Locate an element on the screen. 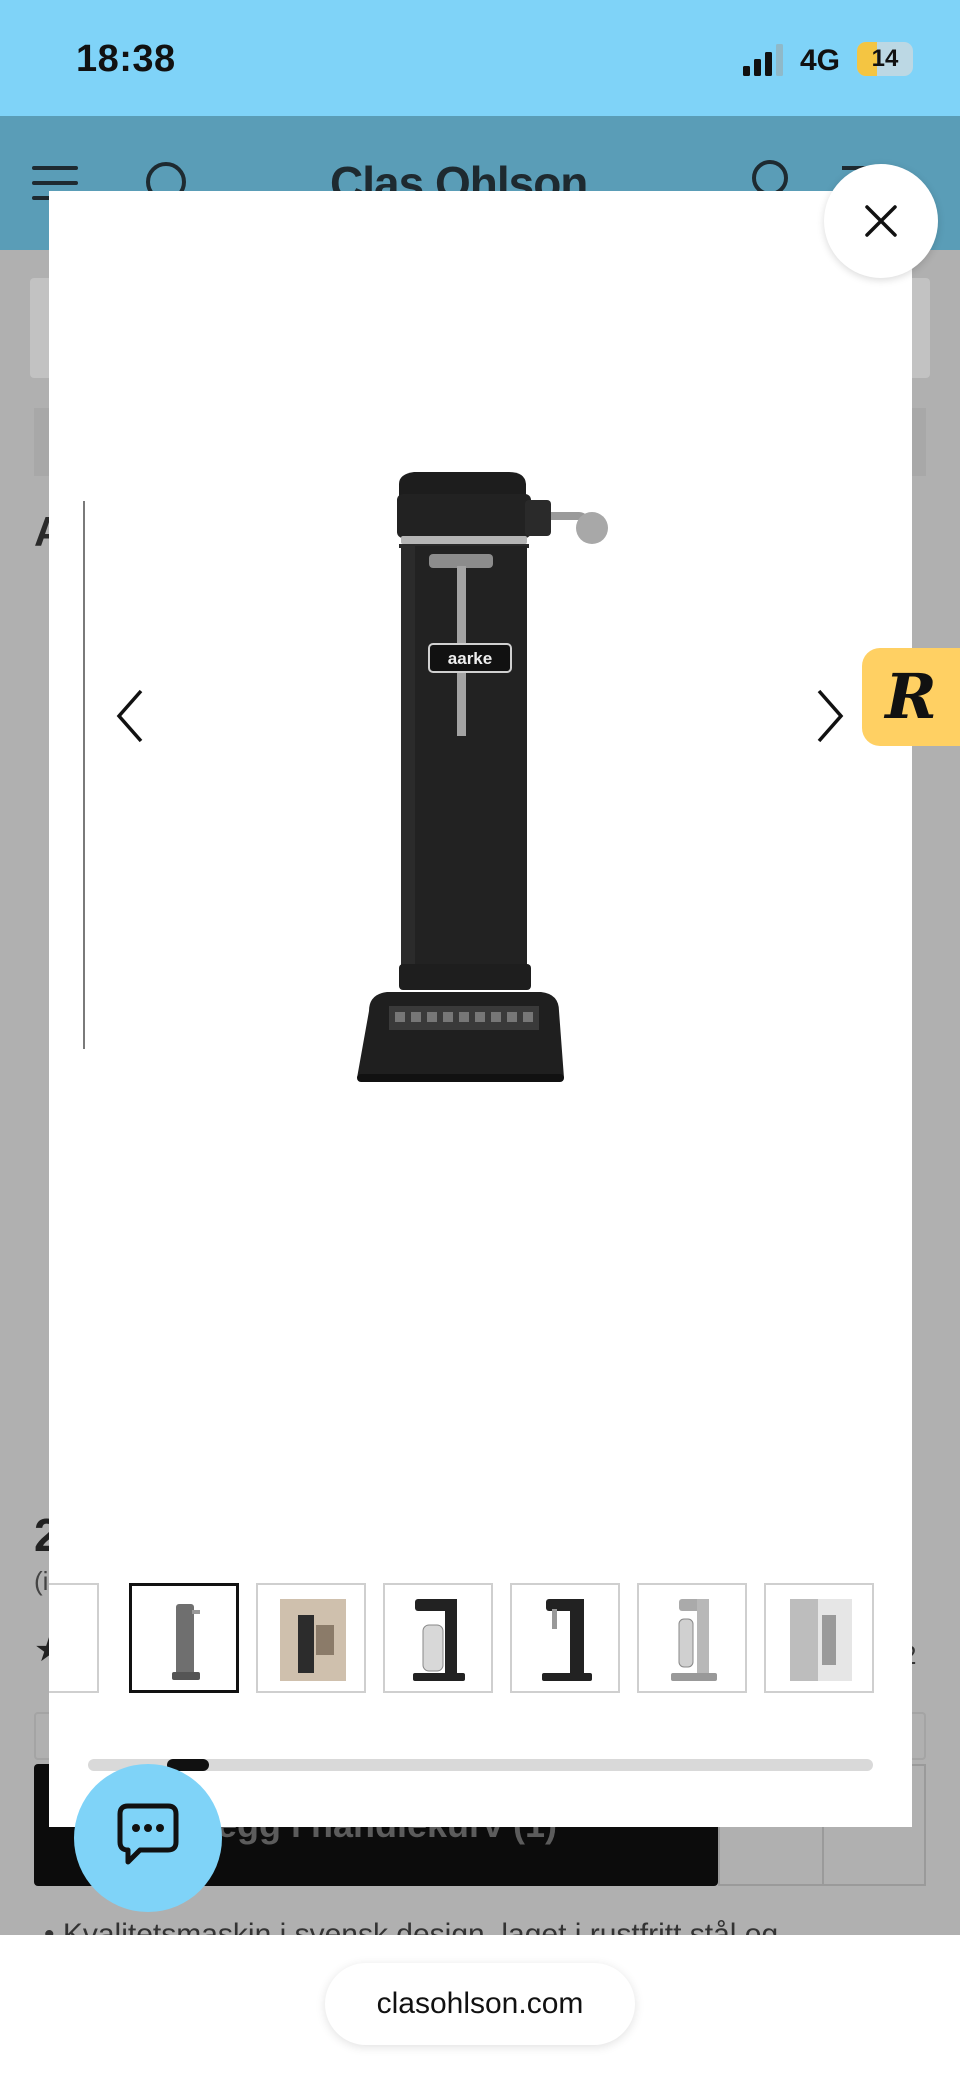 The height and width of the screenshot is (2078, 960). chat-button is located at coordinates (148, 1838).